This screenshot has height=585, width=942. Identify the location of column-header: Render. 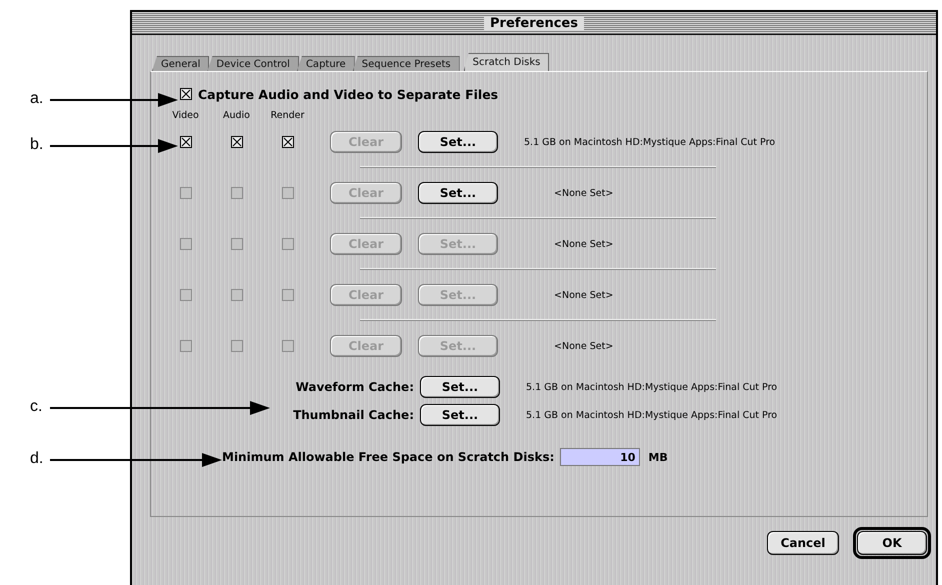
(288, 116).